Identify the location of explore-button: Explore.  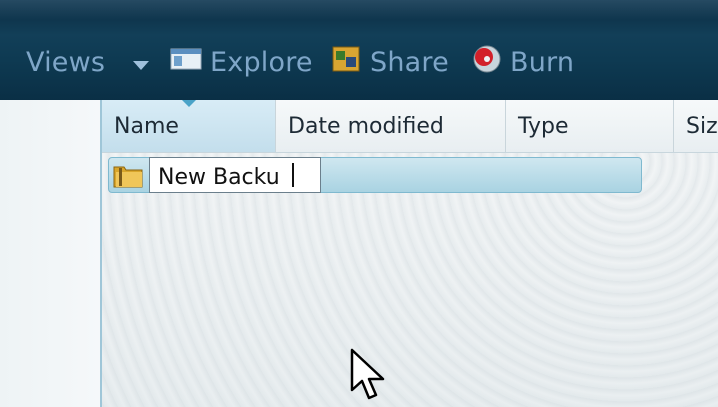
(241, 62).